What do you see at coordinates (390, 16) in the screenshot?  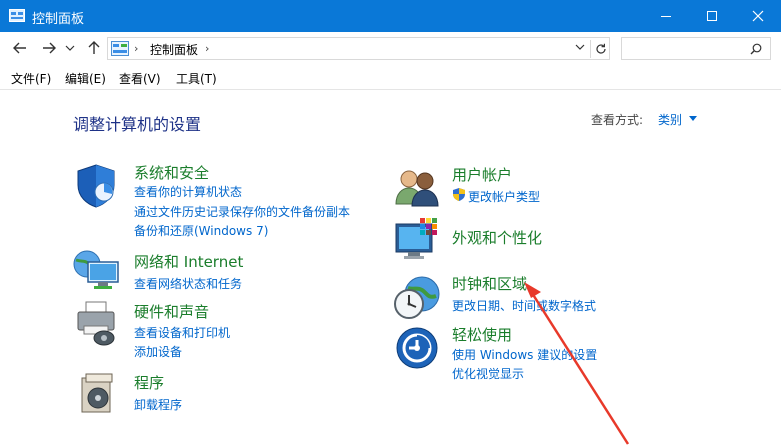 I see `title-bar: 控制面板` at bounding box center [390, 16].